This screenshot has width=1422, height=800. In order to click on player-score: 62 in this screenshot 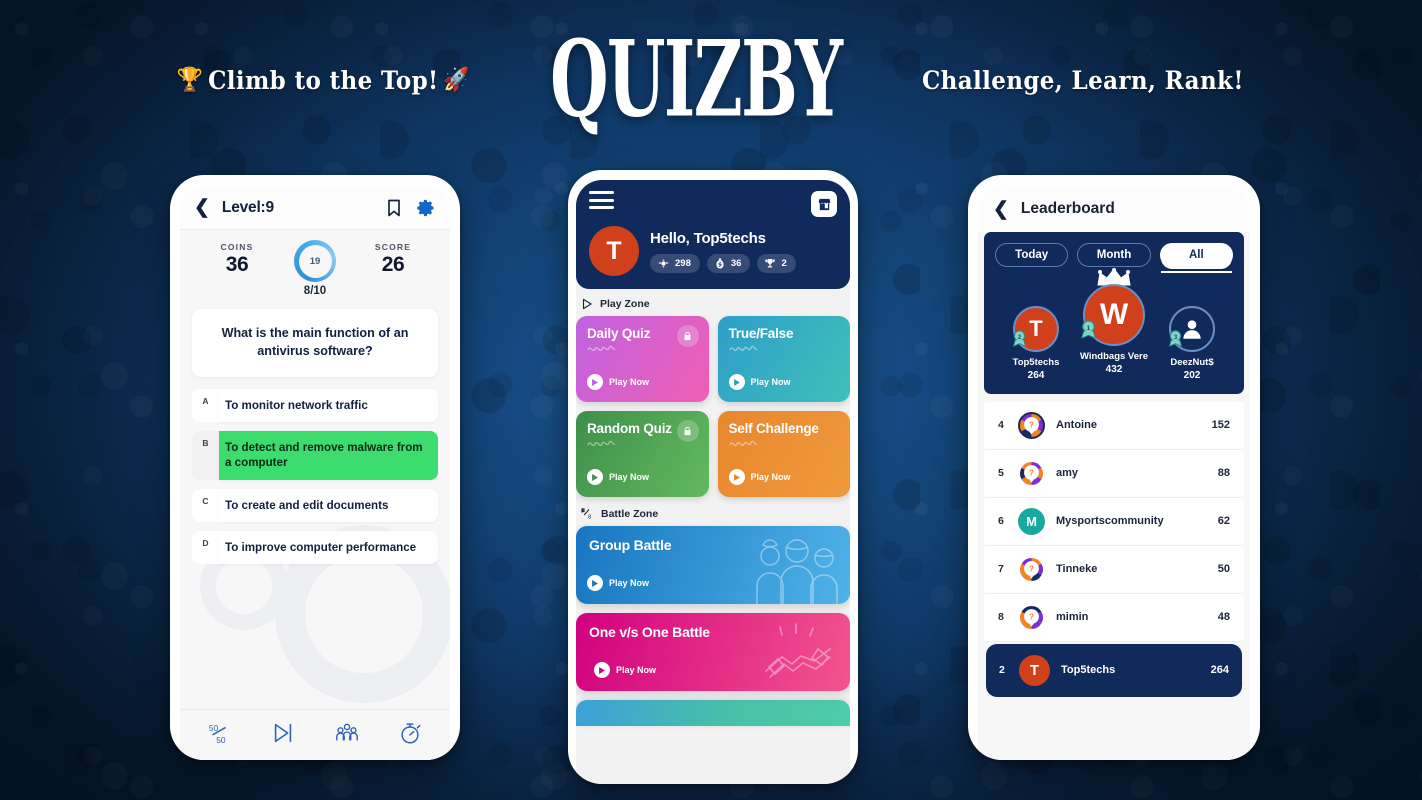, I will do `click(1223, 521)`.